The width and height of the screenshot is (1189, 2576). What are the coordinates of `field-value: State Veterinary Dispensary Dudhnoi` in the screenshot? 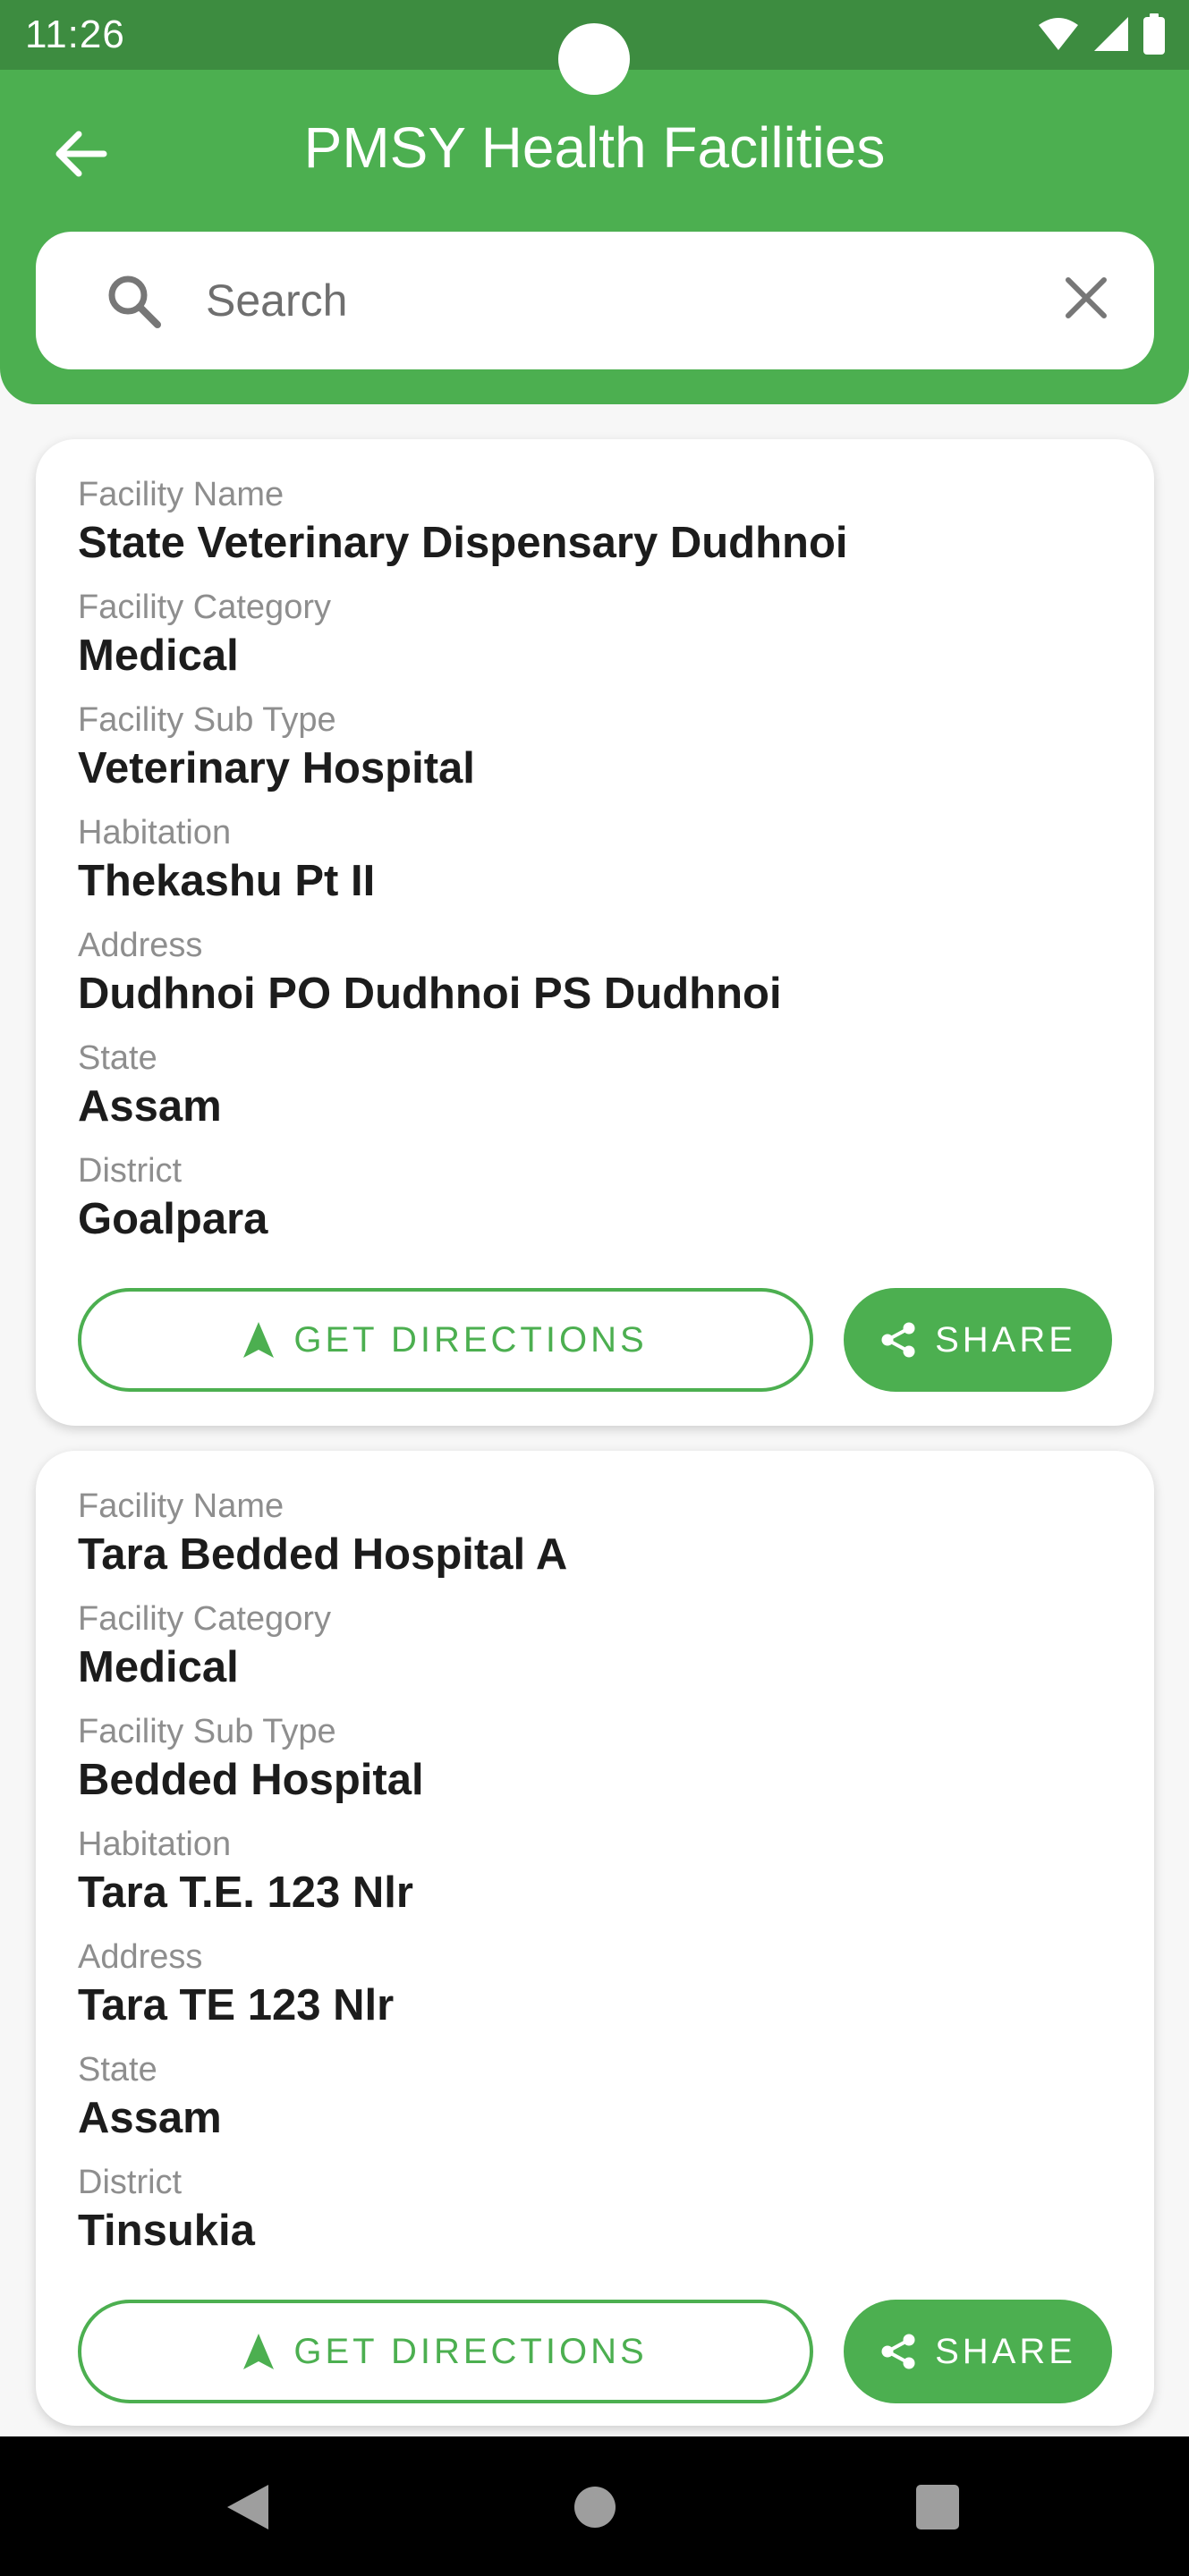 It's located at (463, 543).